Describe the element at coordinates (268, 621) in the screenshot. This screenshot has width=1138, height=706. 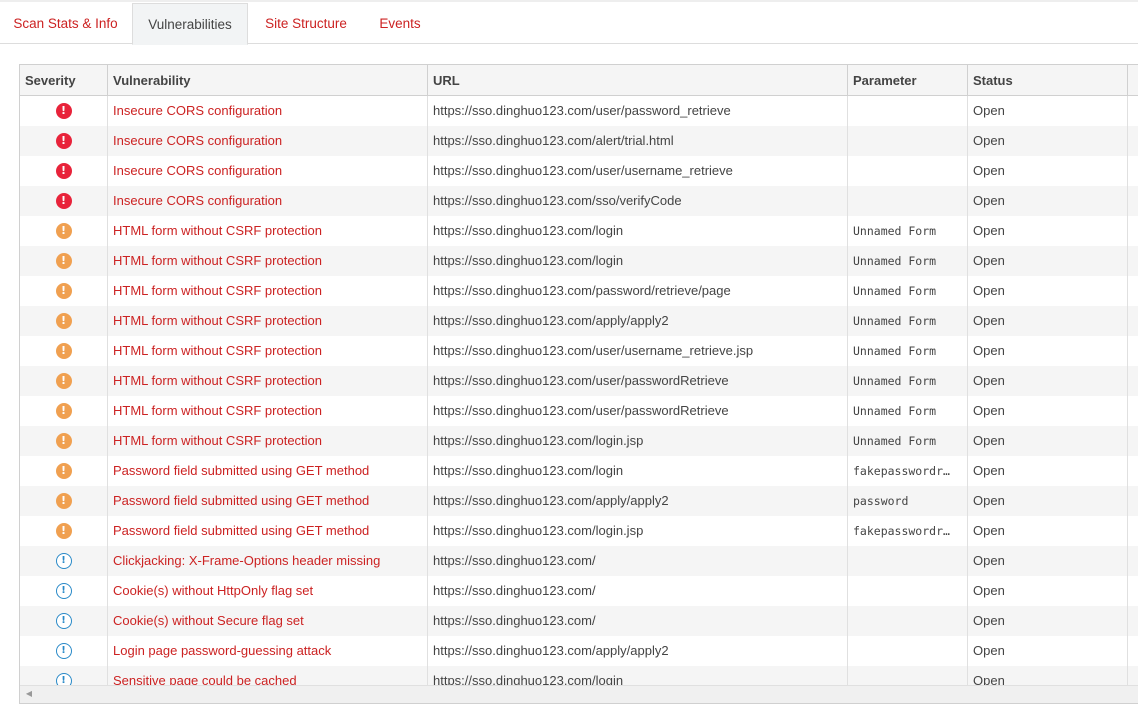
I see `vulnerability-cell: Cookie(s) without Secure flag set` at that location.